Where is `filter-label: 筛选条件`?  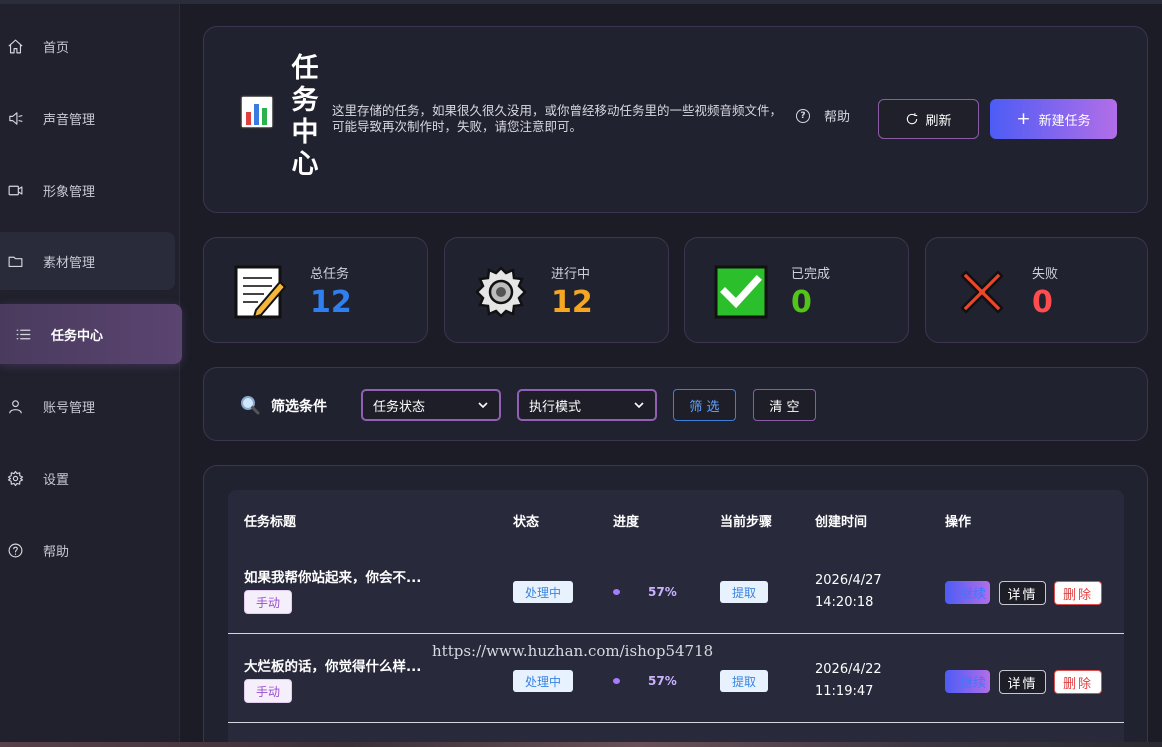
filter-label: 筛选条件 is located at coordinates (299, 407).